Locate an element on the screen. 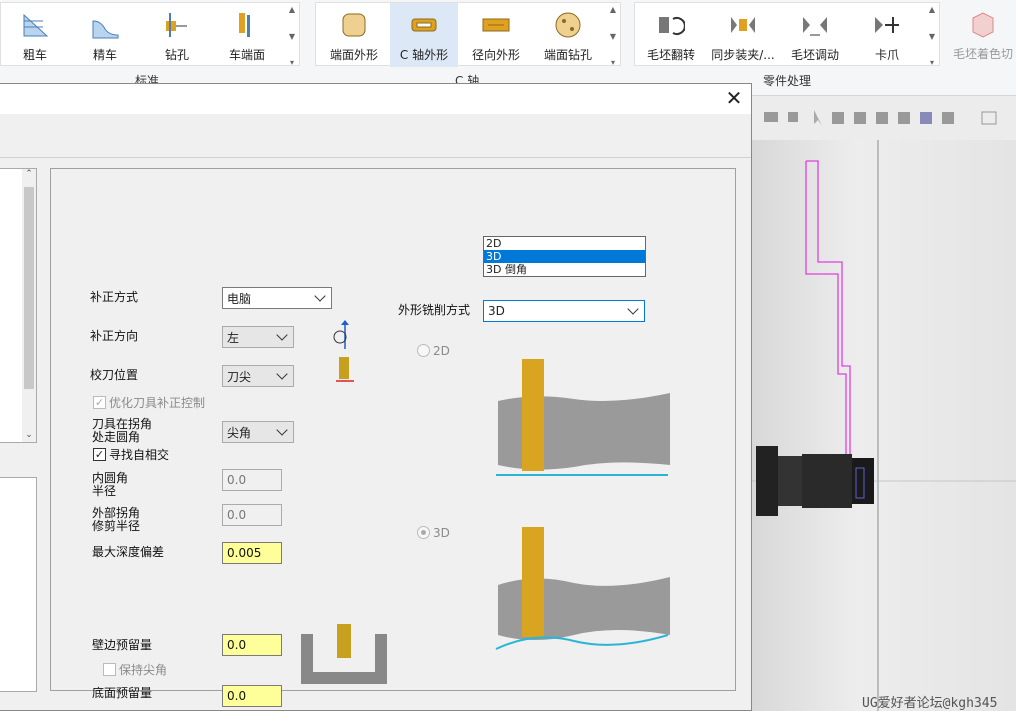 The height and width of the screenshot is (711, 1016). tree-scrollbar: ⌃ ⌄ is located at coordinates (29, 305).